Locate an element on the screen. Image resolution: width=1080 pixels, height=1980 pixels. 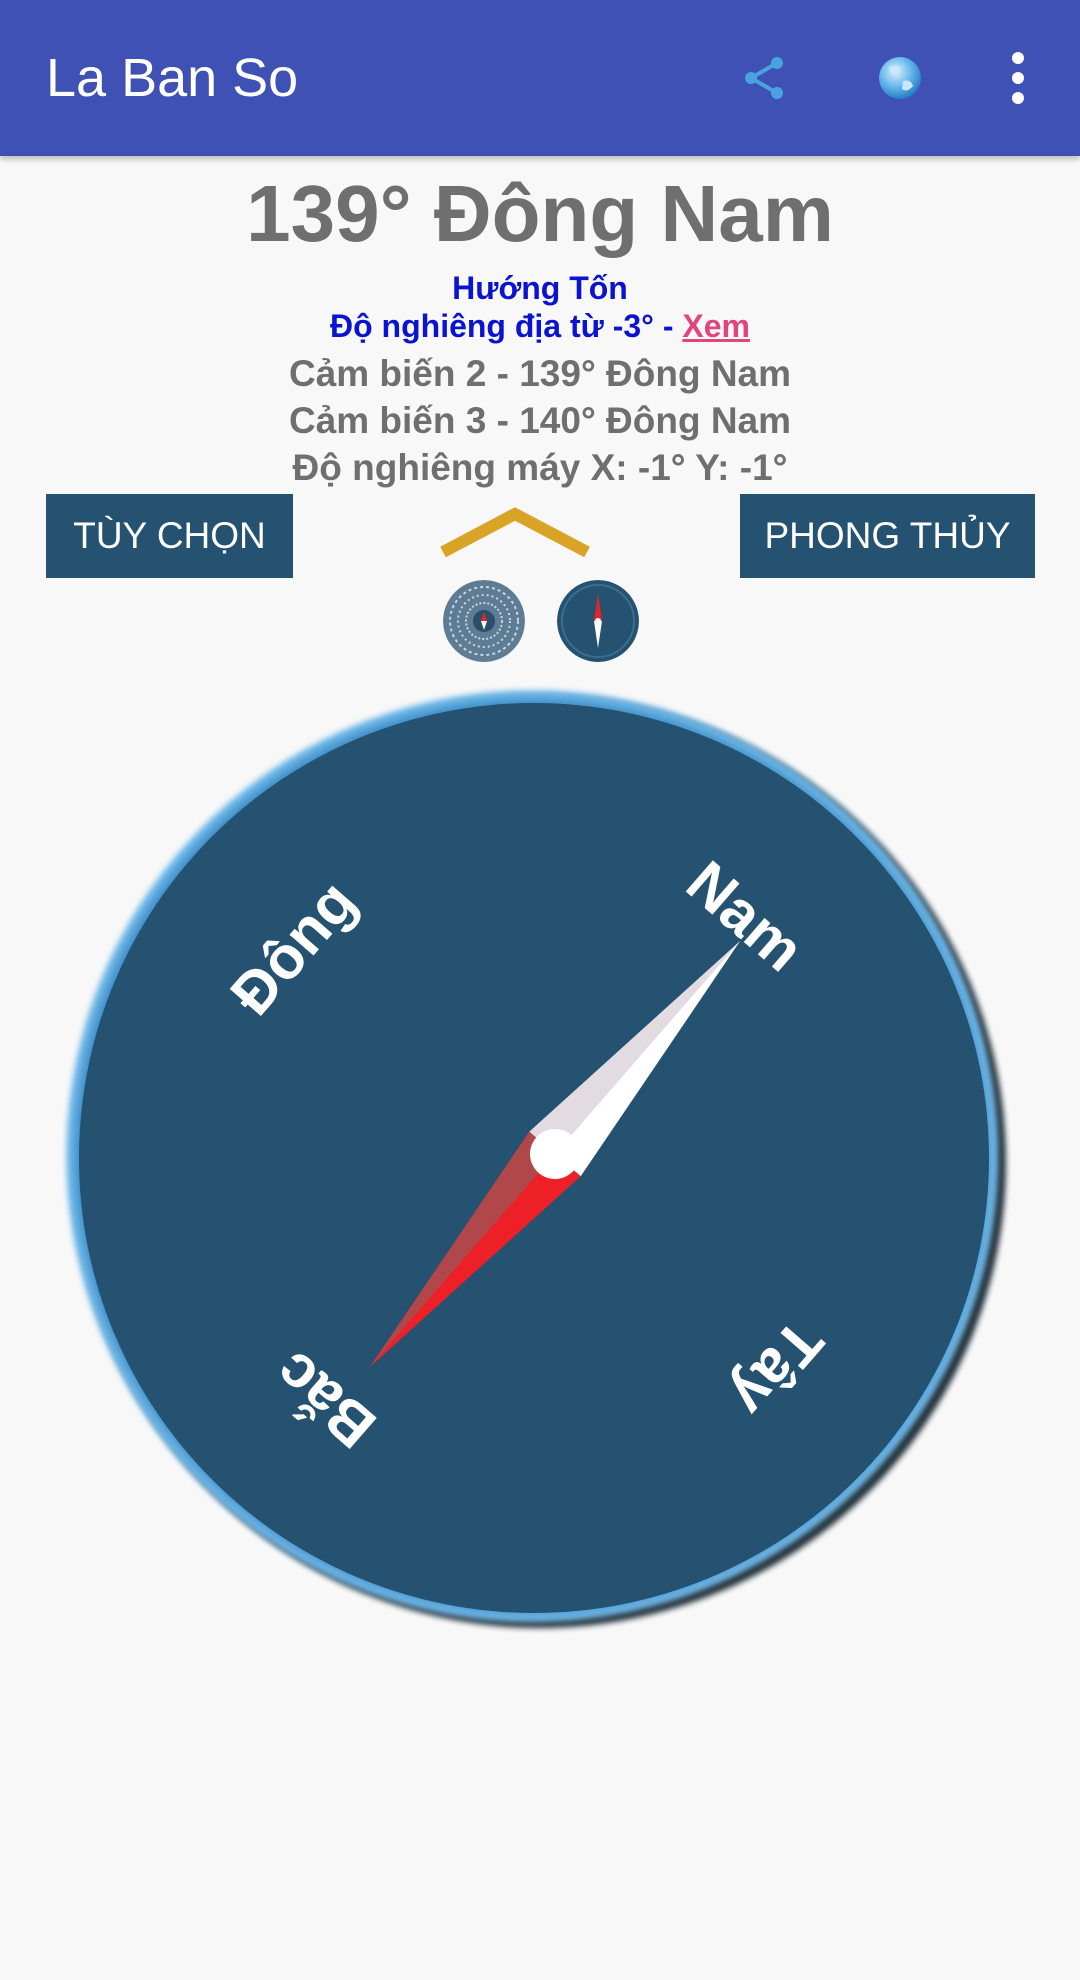
bearing-heading: 139° Đông Nam is located at coordinates (540, 213).